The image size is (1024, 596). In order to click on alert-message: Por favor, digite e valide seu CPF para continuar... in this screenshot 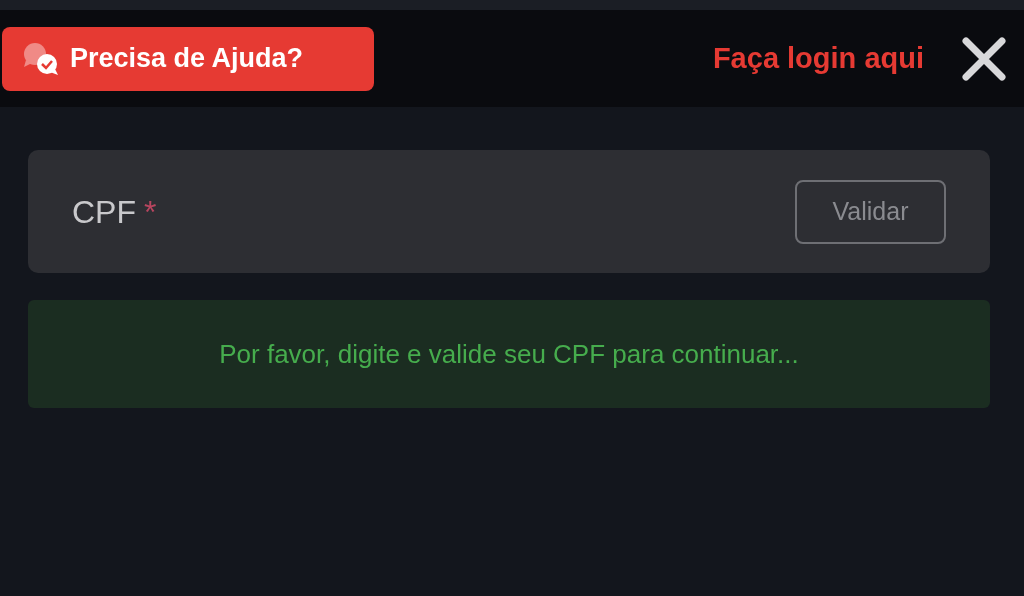, I will do `click(509, 354)`.